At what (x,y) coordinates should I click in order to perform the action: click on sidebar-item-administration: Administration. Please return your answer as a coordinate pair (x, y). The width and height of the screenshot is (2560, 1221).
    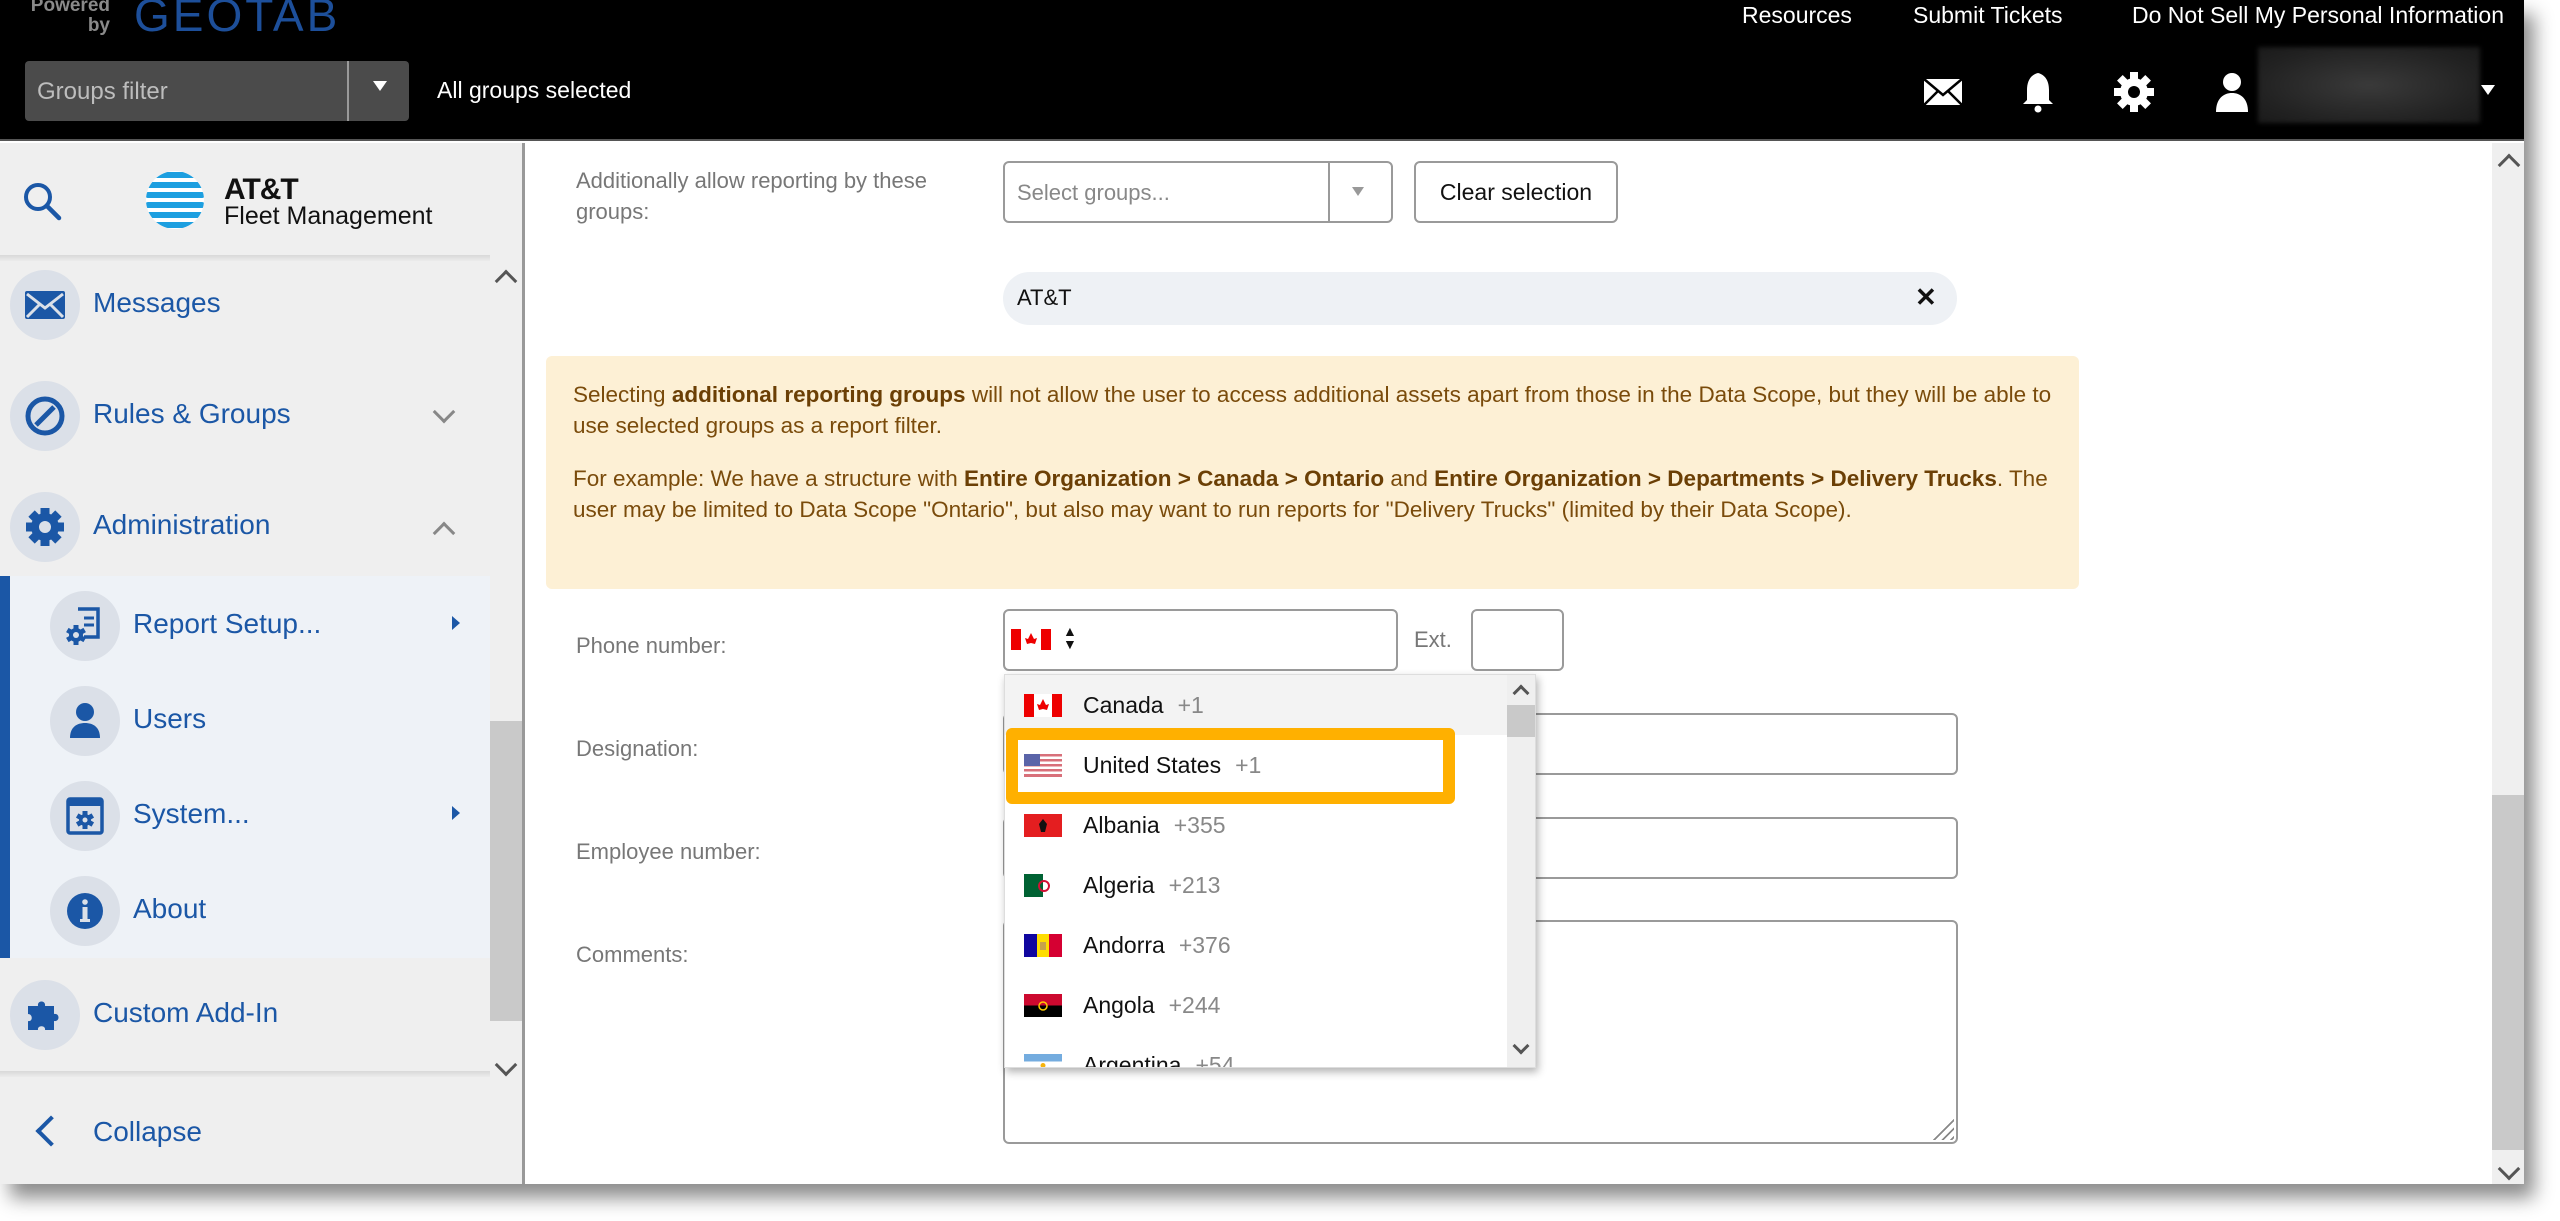
    Looking at the image, I should click on (245, 526).